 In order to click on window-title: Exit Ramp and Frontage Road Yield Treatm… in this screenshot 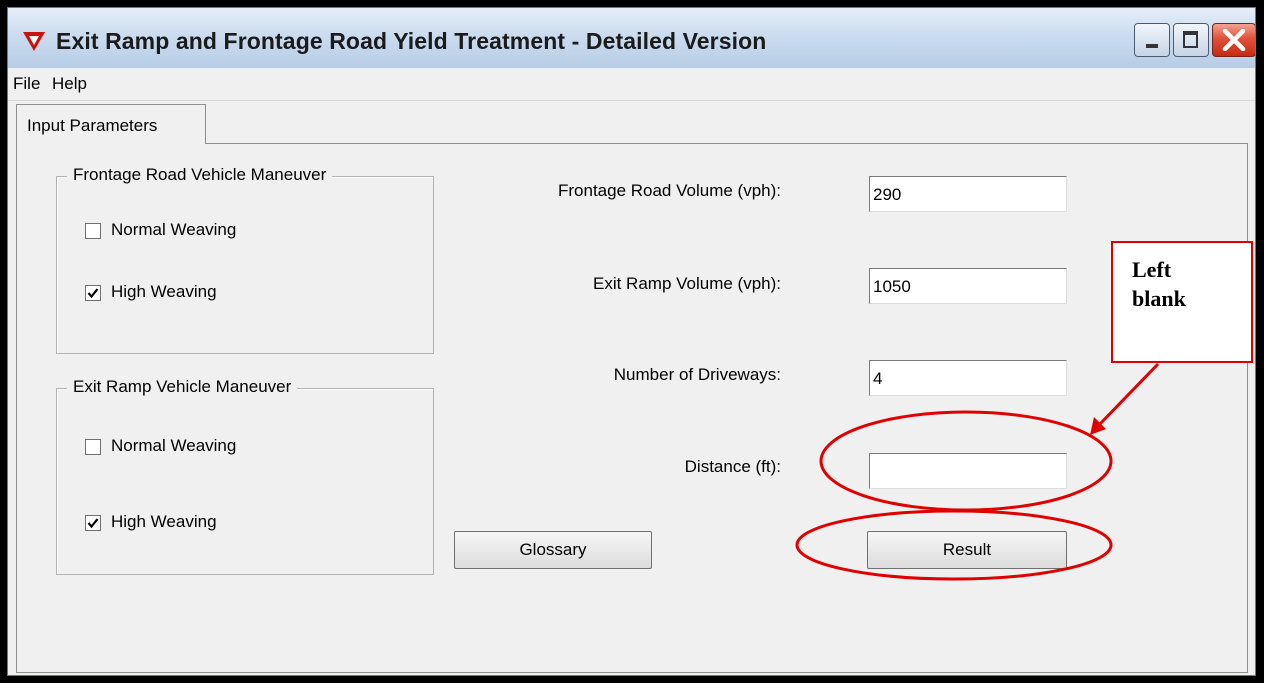, I will do `click(411, 41)`.